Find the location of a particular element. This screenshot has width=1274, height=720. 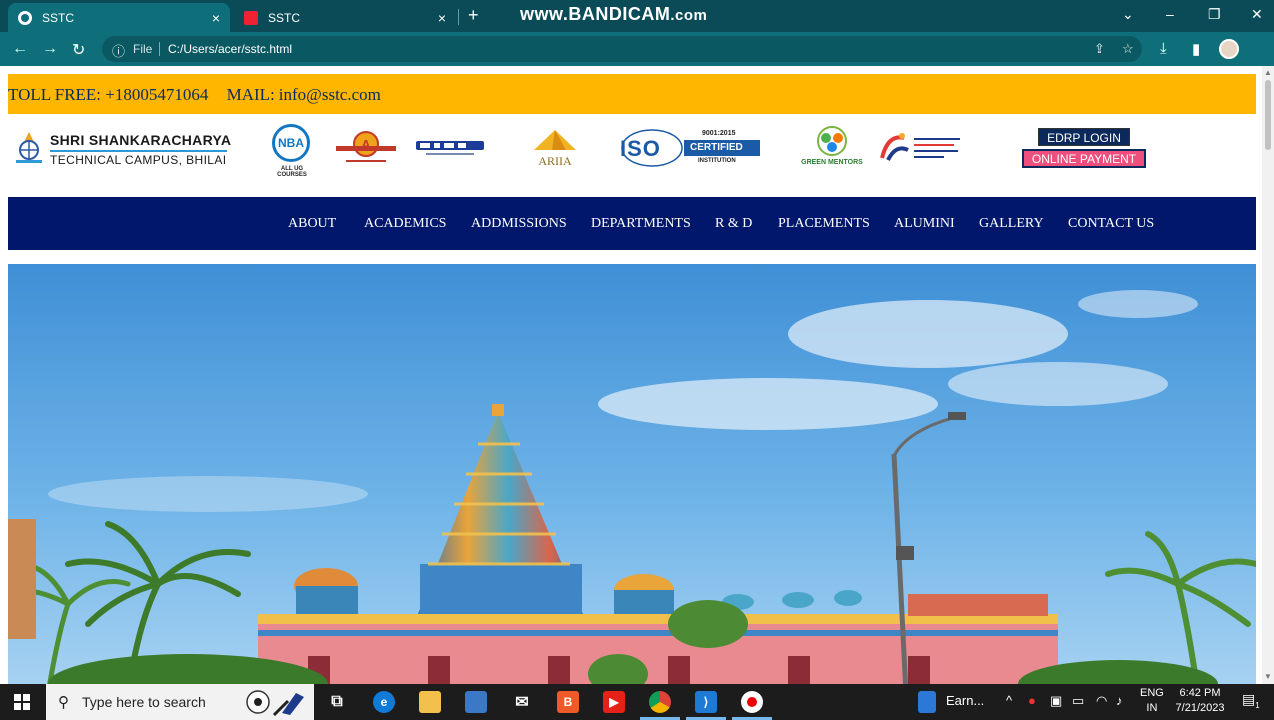

nba-logo: NBA ALL UG COURSES is located at coordinates (292, 151).